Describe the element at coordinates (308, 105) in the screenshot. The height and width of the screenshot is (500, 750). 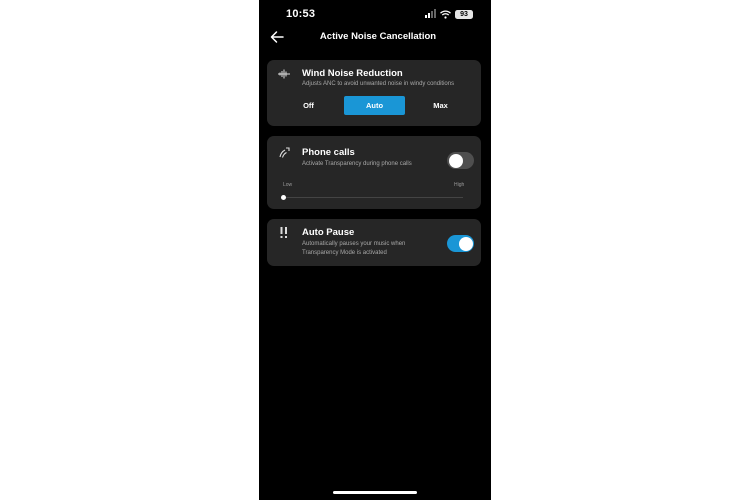
I see `wind-option-off: Off` at that location.